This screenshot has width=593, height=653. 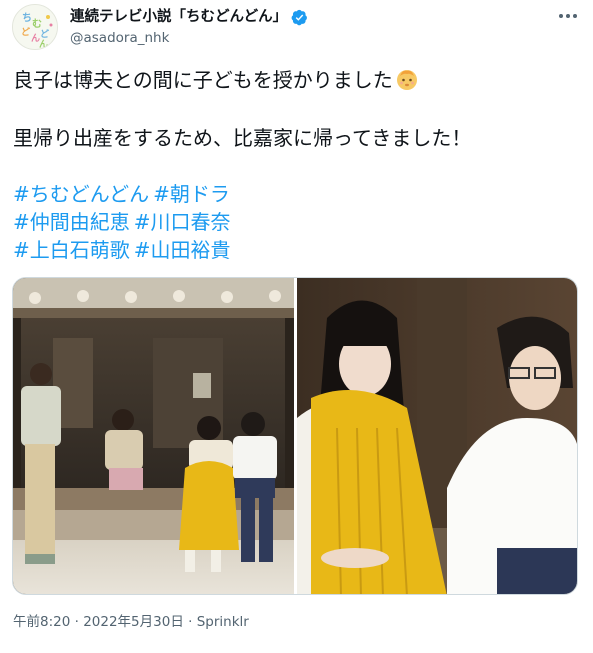 I want to click on more-dots-icon, so click(x=568, y=16).